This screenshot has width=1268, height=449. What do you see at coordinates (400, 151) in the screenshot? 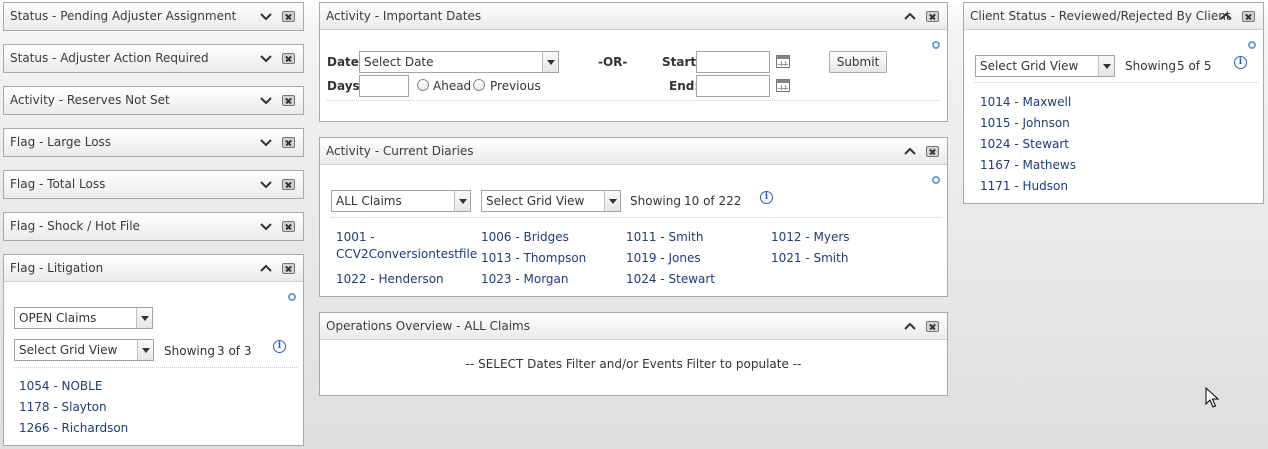
I see `panel-title: Activity - Current Diaries` at bounding box center [400, 151].